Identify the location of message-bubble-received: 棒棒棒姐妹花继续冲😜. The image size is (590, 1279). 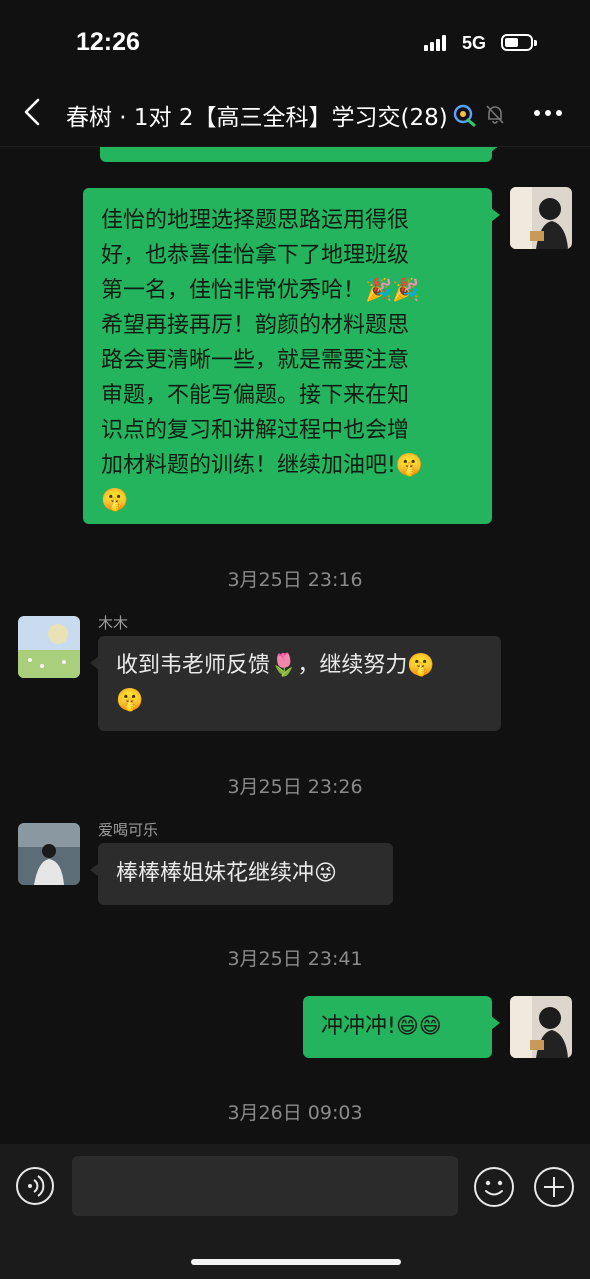
(241, 874).